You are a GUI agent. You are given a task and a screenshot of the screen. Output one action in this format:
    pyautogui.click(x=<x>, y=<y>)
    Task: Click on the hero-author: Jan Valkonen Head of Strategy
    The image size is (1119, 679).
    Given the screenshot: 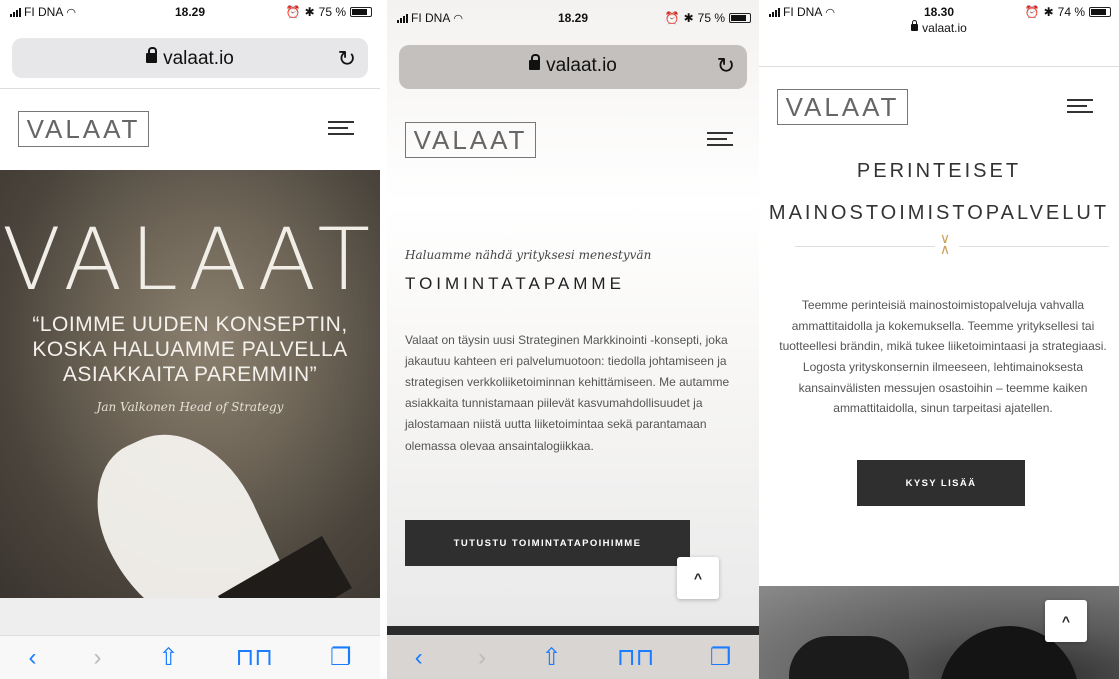 What is the action you would take?
    pyautogui.click(x=190, y=407)
    